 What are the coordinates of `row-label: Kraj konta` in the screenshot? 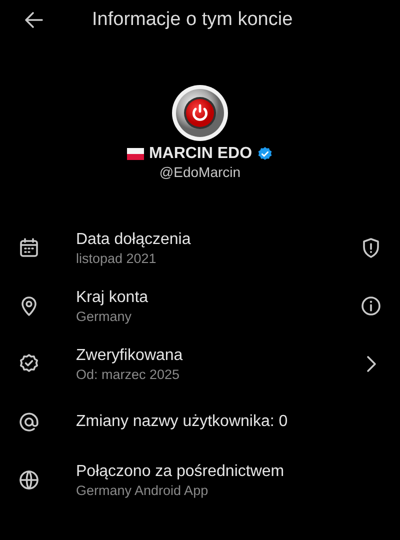 It's located at (113, 297).